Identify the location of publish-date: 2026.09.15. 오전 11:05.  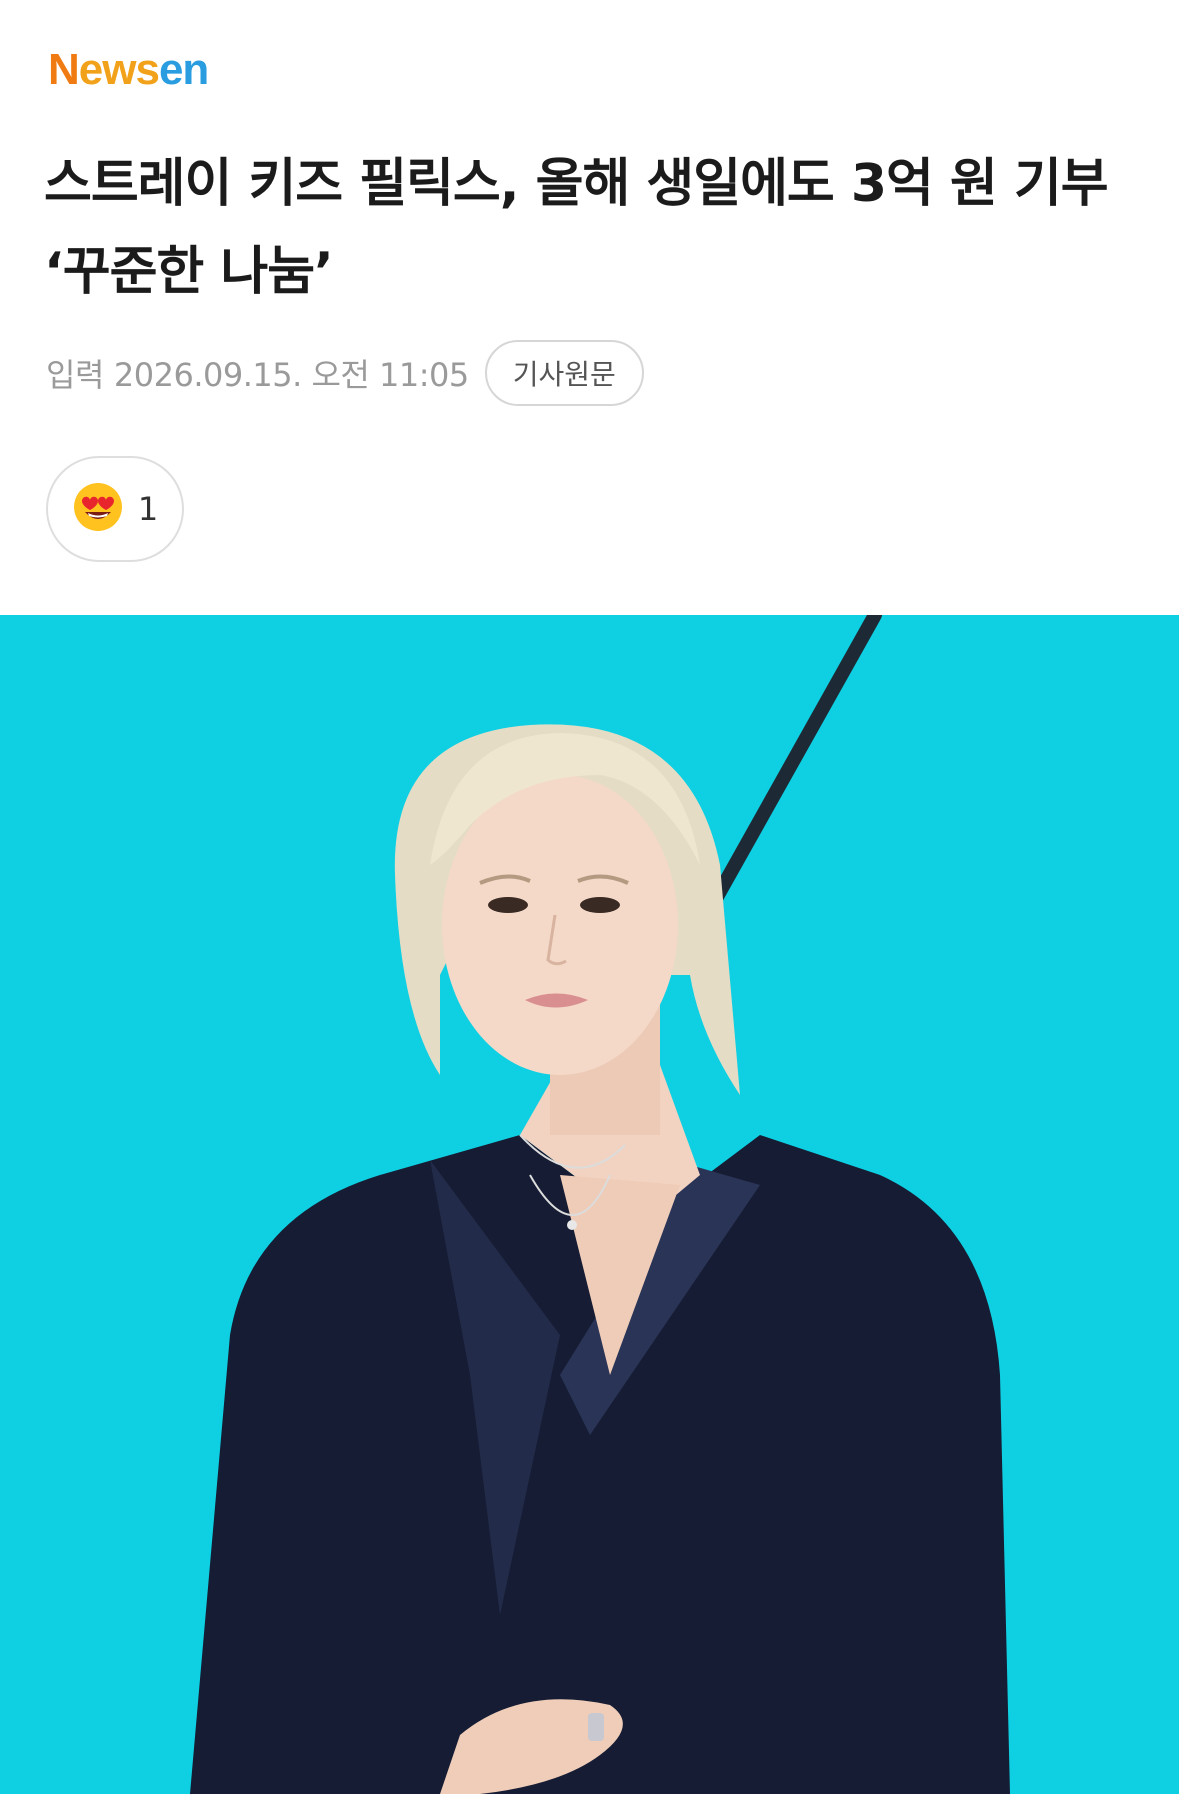
(291, 375).